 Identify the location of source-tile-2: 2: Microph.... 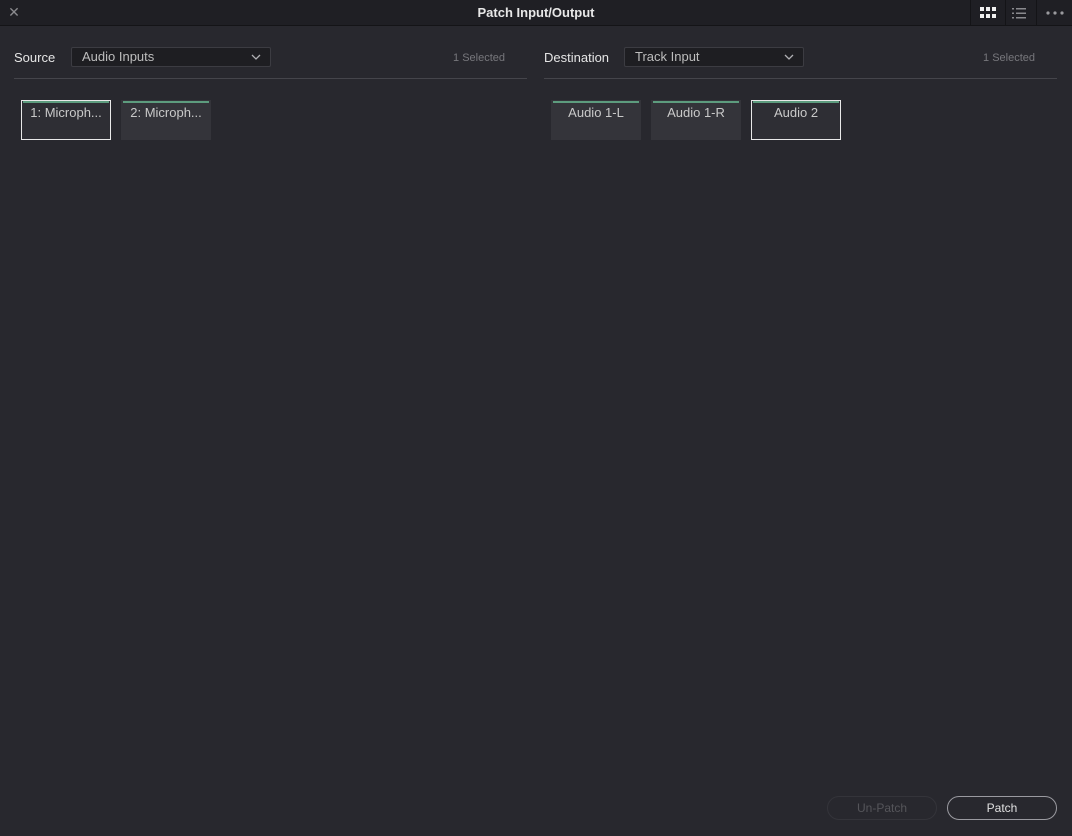
(166, 120).